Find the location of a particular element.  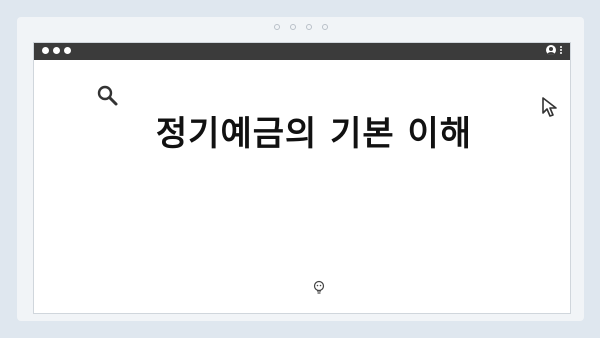

window-controls is located at coordinates (56, 50).